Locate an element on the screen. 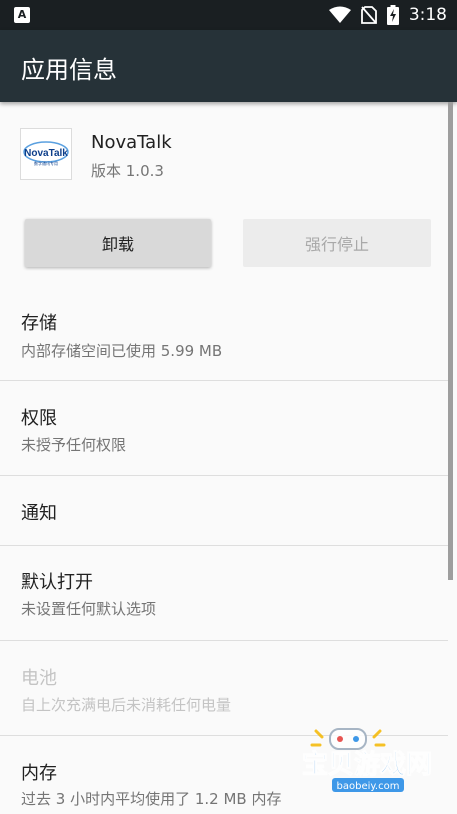 The height and width of the screenshot is (814, 457). watermark-logo-icon: 宝贝游戏网 baobeiy.com is located at coordinates (367, 760).